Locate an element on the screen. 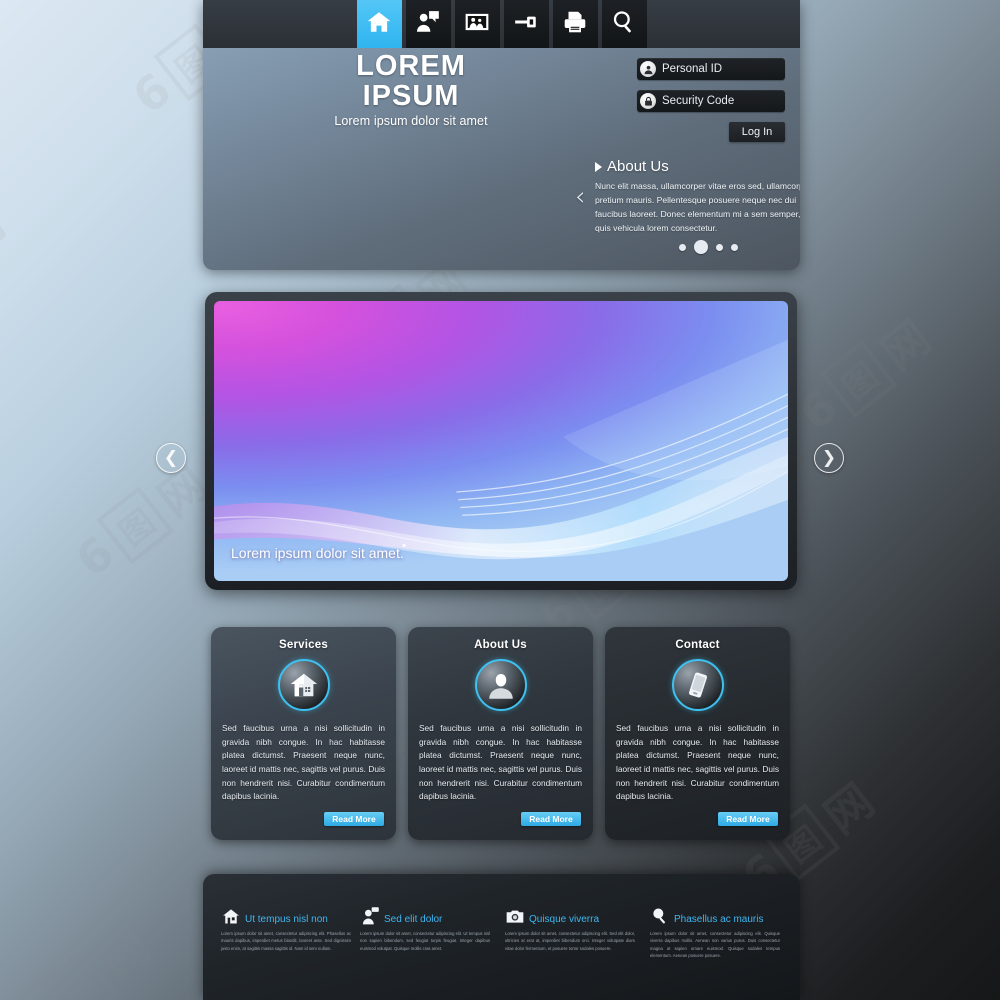 The image size is (1000, 1000). nav-item-gallery is located at coordinates (477, 24).